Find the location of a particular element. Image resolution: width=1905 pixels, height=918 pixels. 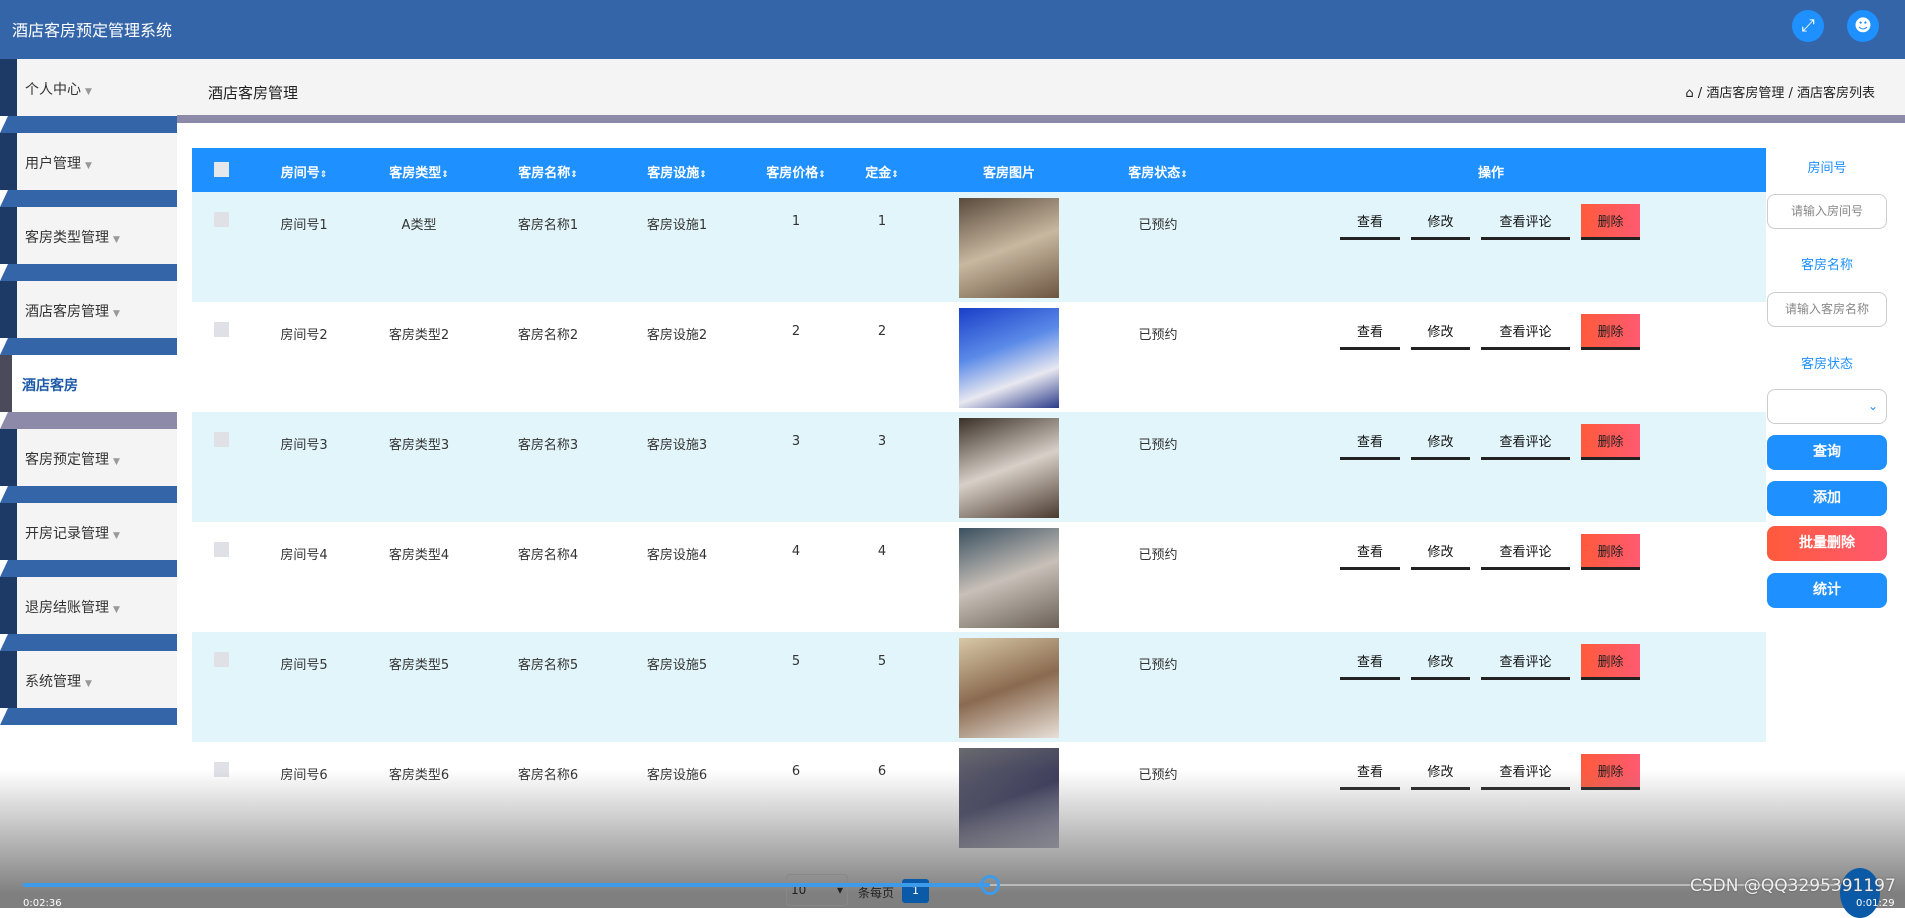

status-select: ⌄ is located at coordinates (1827, 406).